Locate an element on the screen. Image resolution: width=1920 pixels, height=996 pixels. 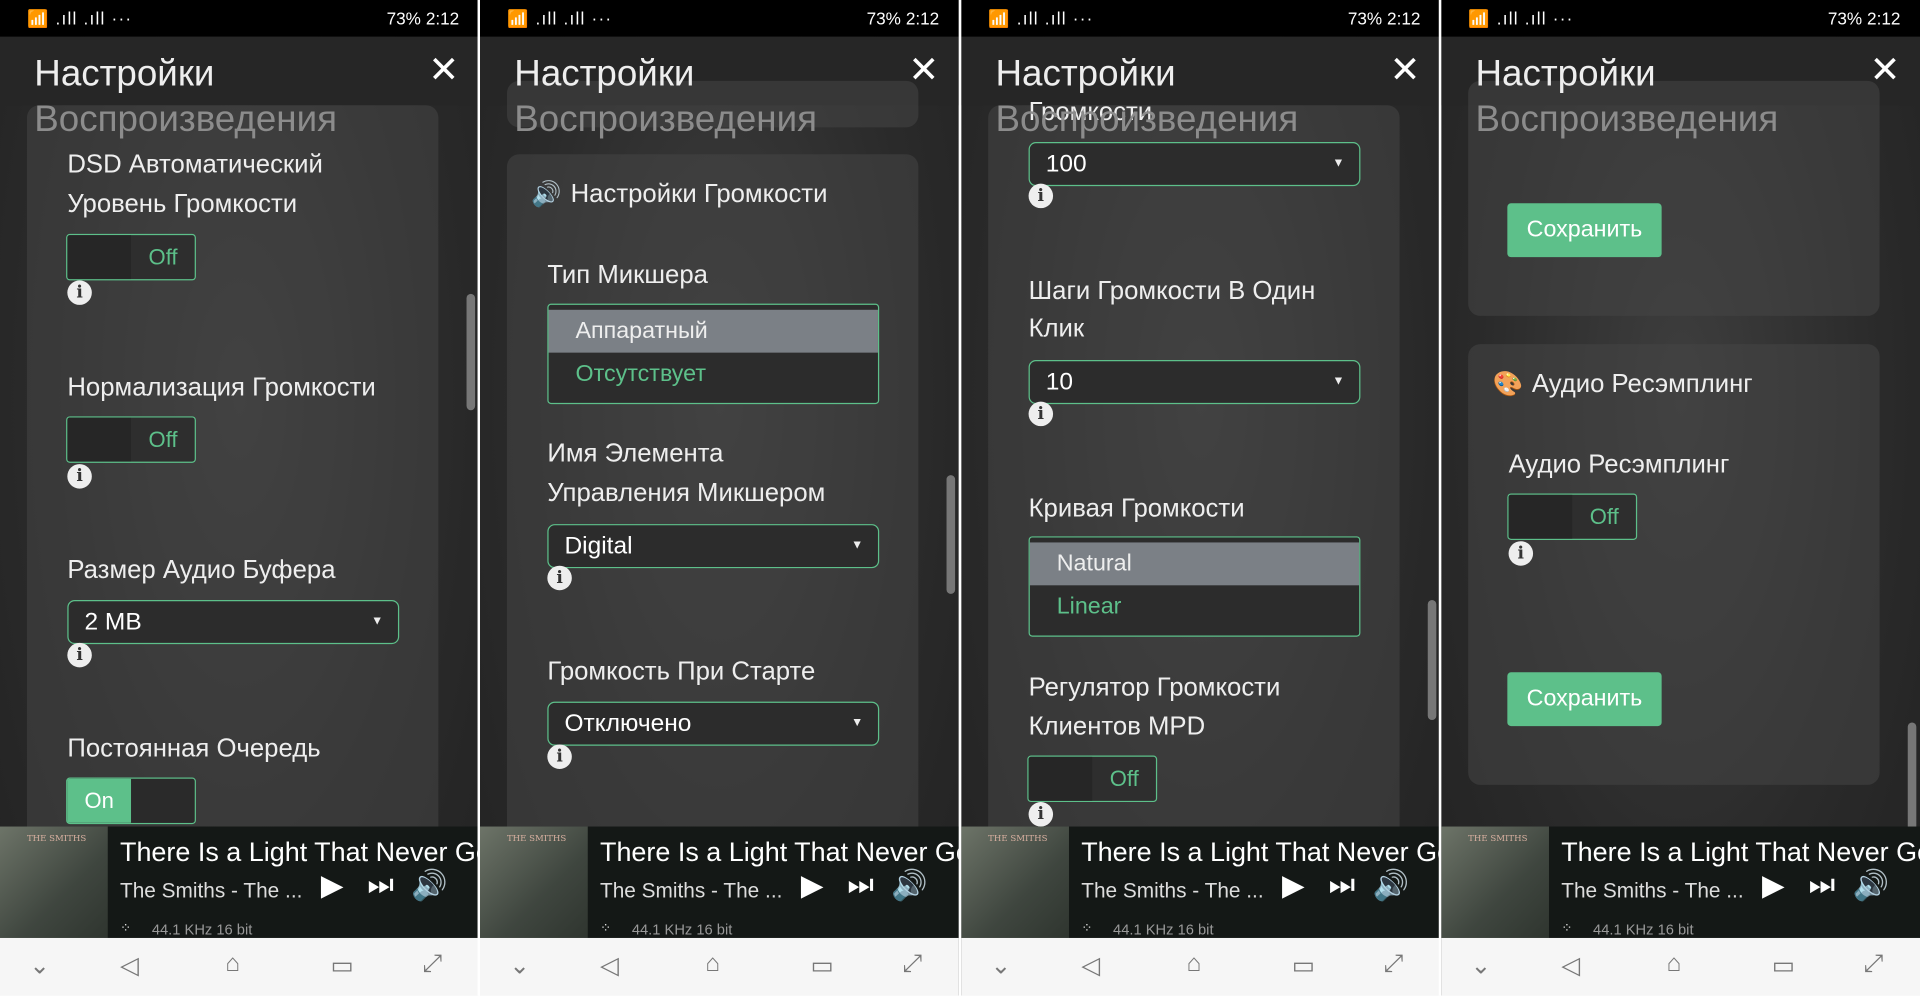
toggle-switch: On is located at coordinates (131, 801).